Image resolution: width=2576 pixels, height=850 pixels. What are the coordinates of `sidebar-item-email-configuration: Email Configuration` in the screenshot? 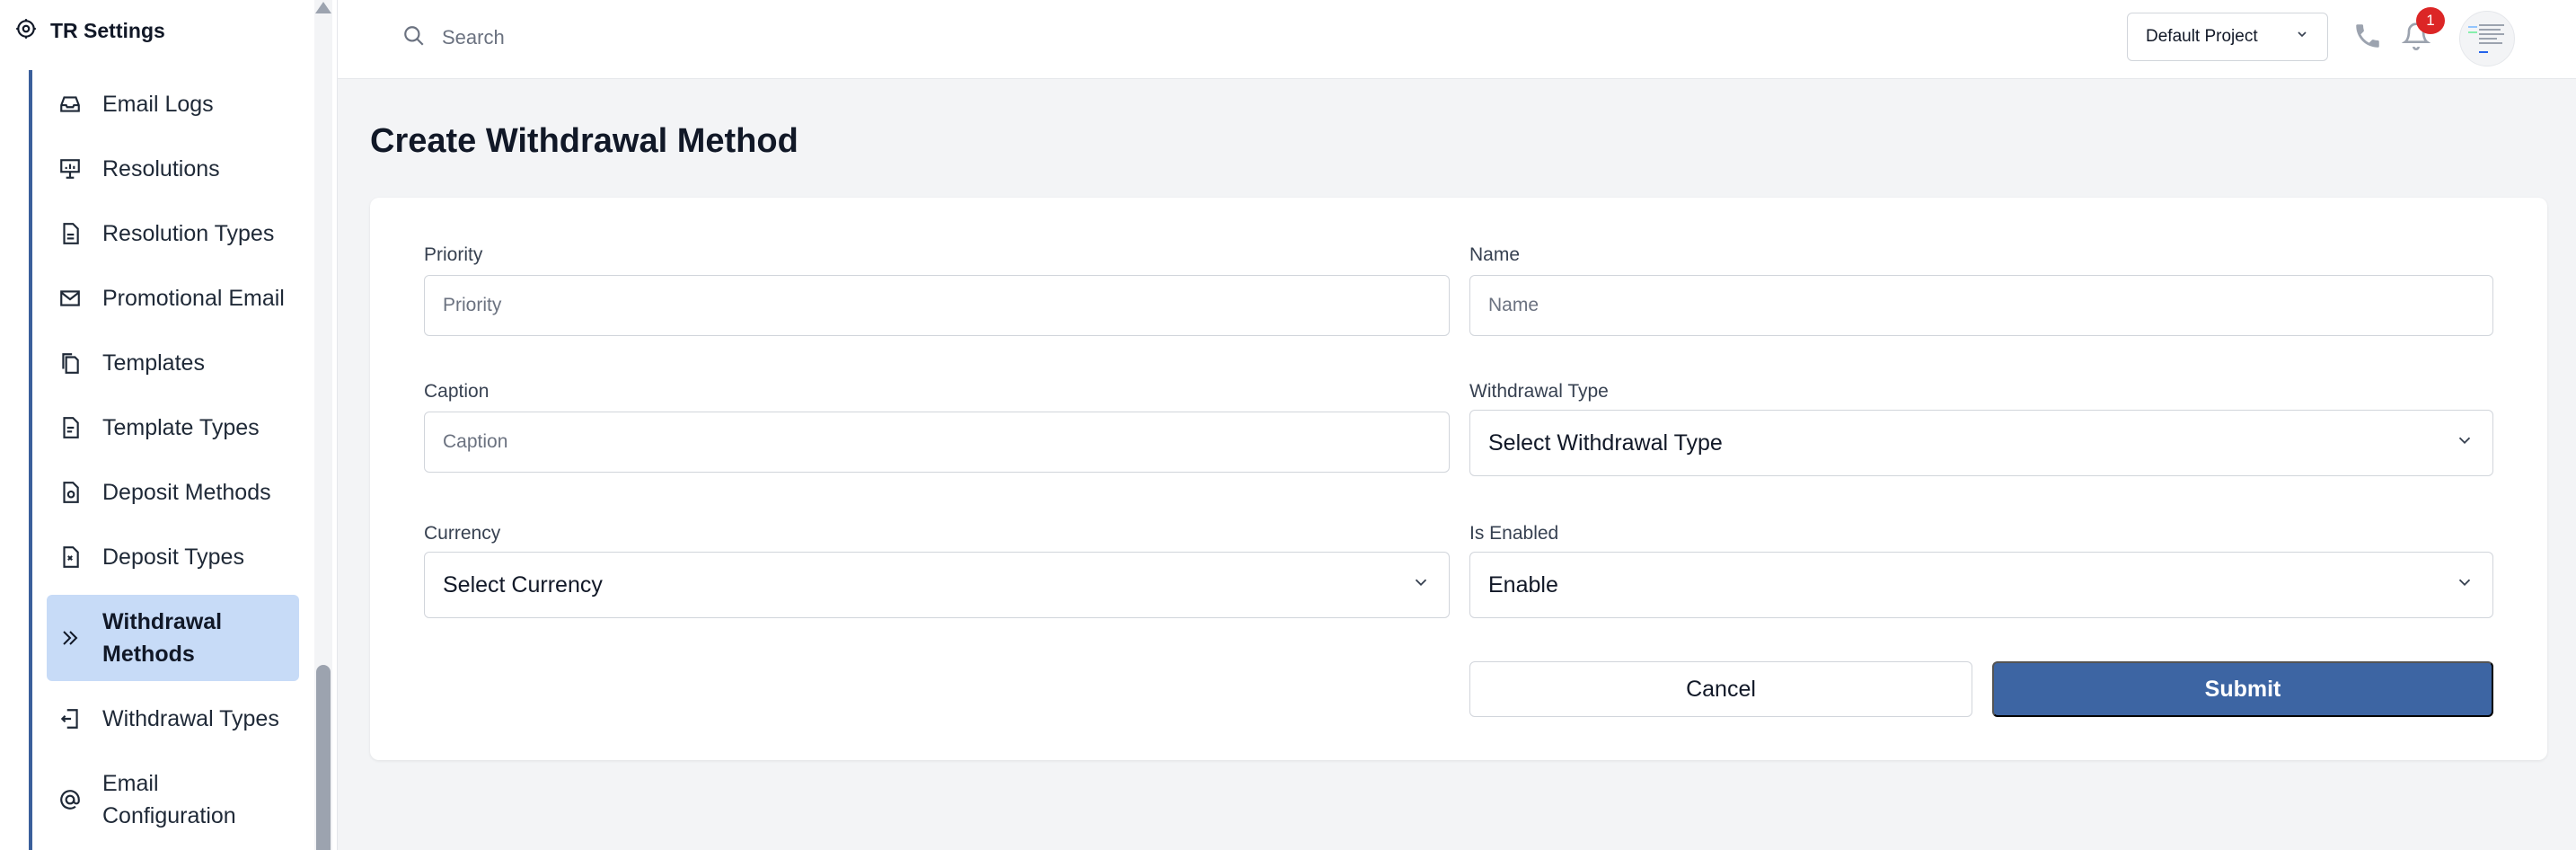 It's located at (173, 800).